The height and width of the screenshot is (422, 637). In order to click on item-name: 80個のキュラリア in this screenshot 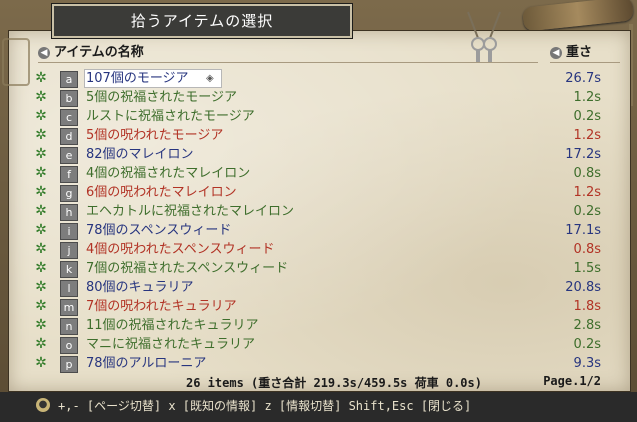, I will do `click(140, 287)`.